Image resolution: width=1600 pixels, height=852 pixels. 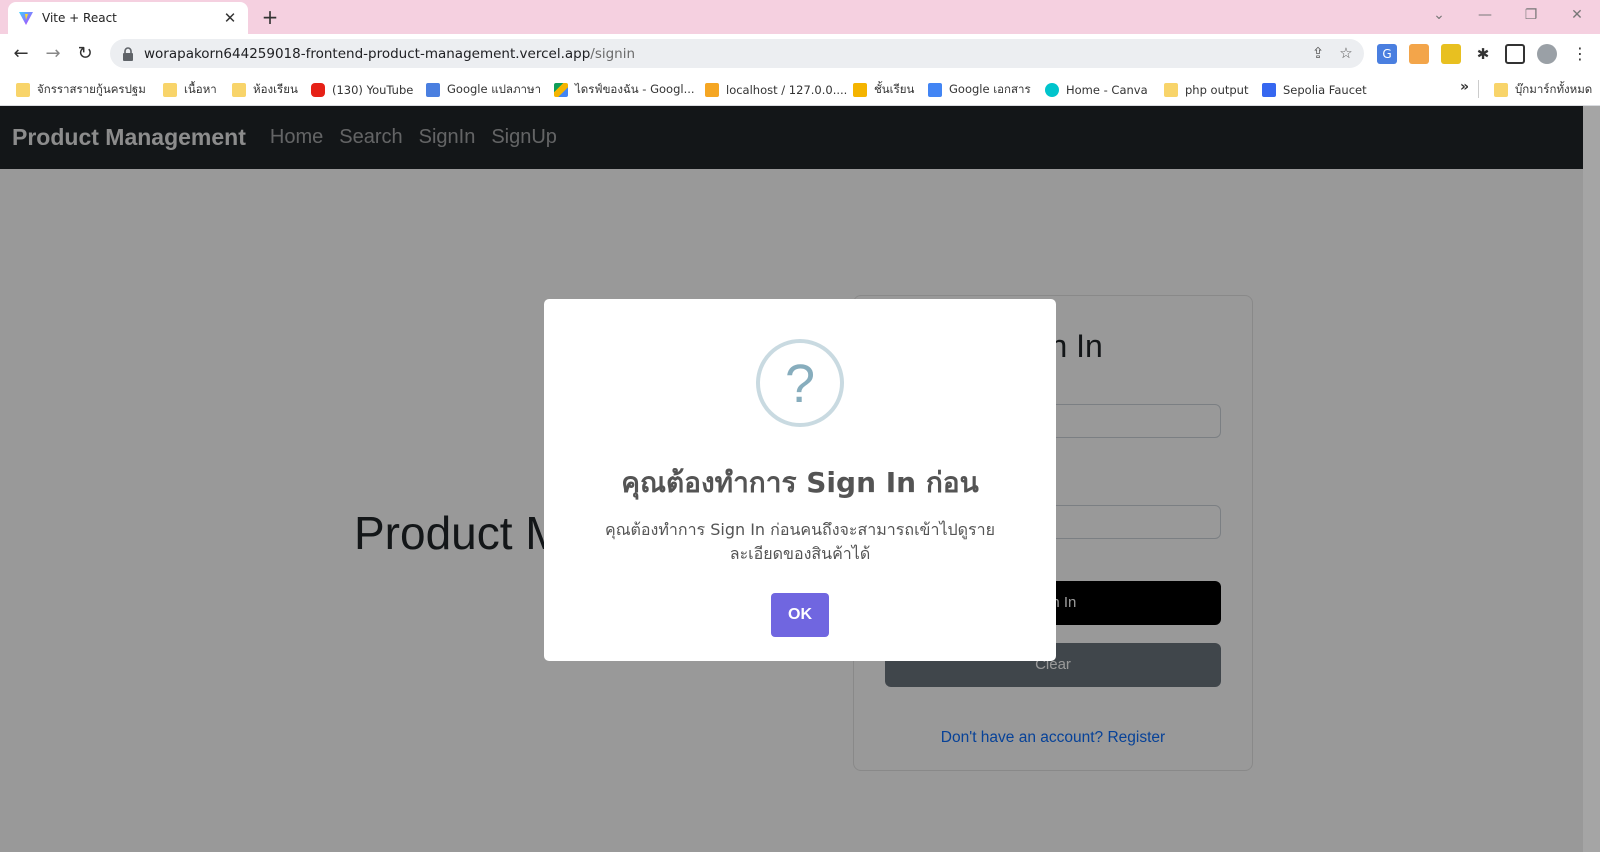 I want to click on browser-menu-icon: ⋮, so click(x=1580, y=54).